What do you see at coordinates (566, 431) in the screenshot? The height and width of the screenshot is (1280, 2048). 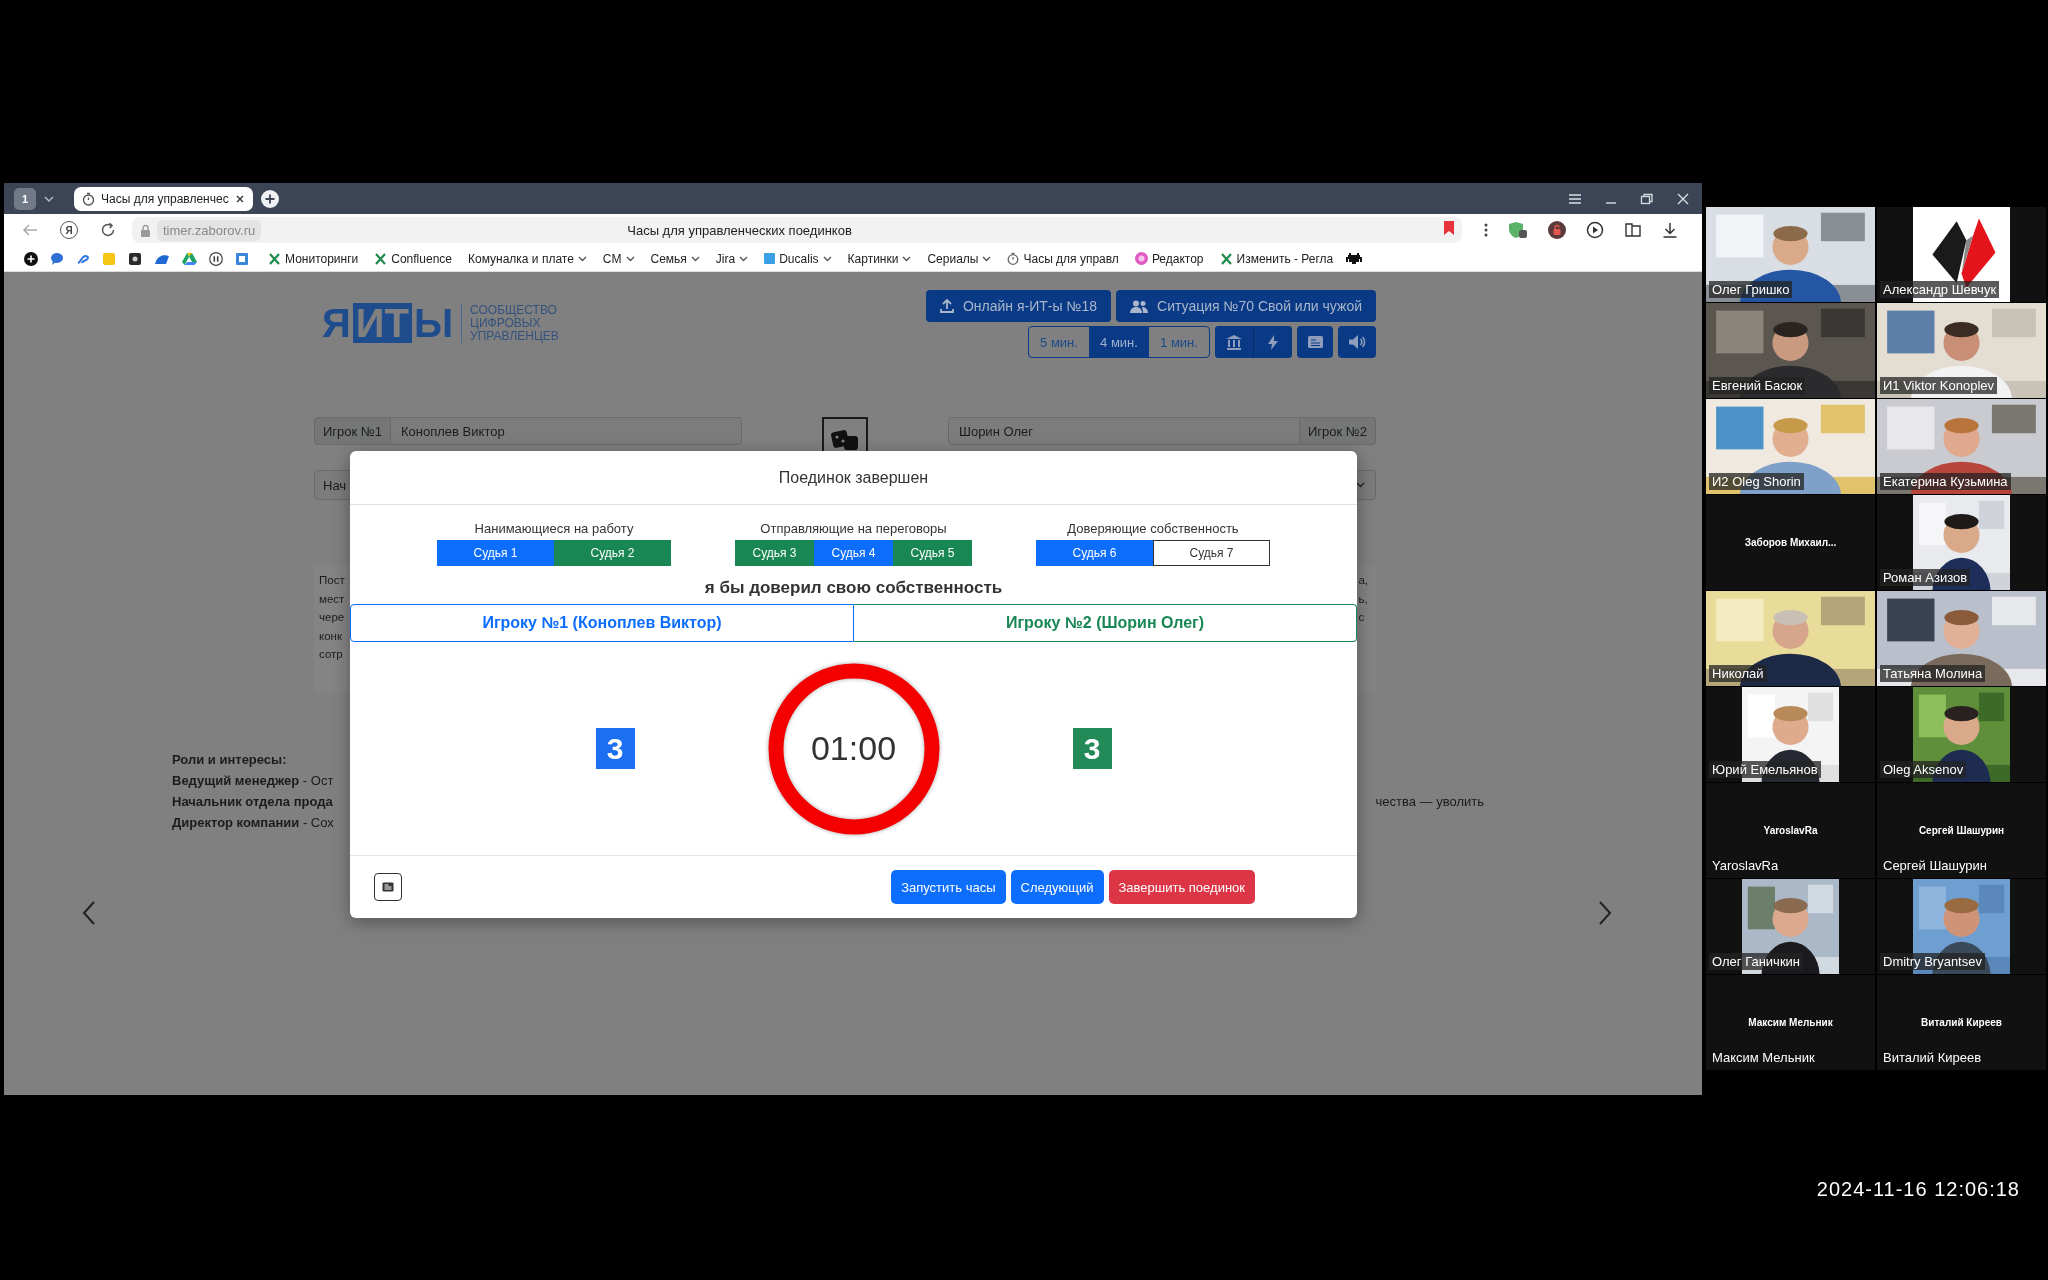 I see `player-name-field: Коноплев Виктор` at bounding box center [566, 431].